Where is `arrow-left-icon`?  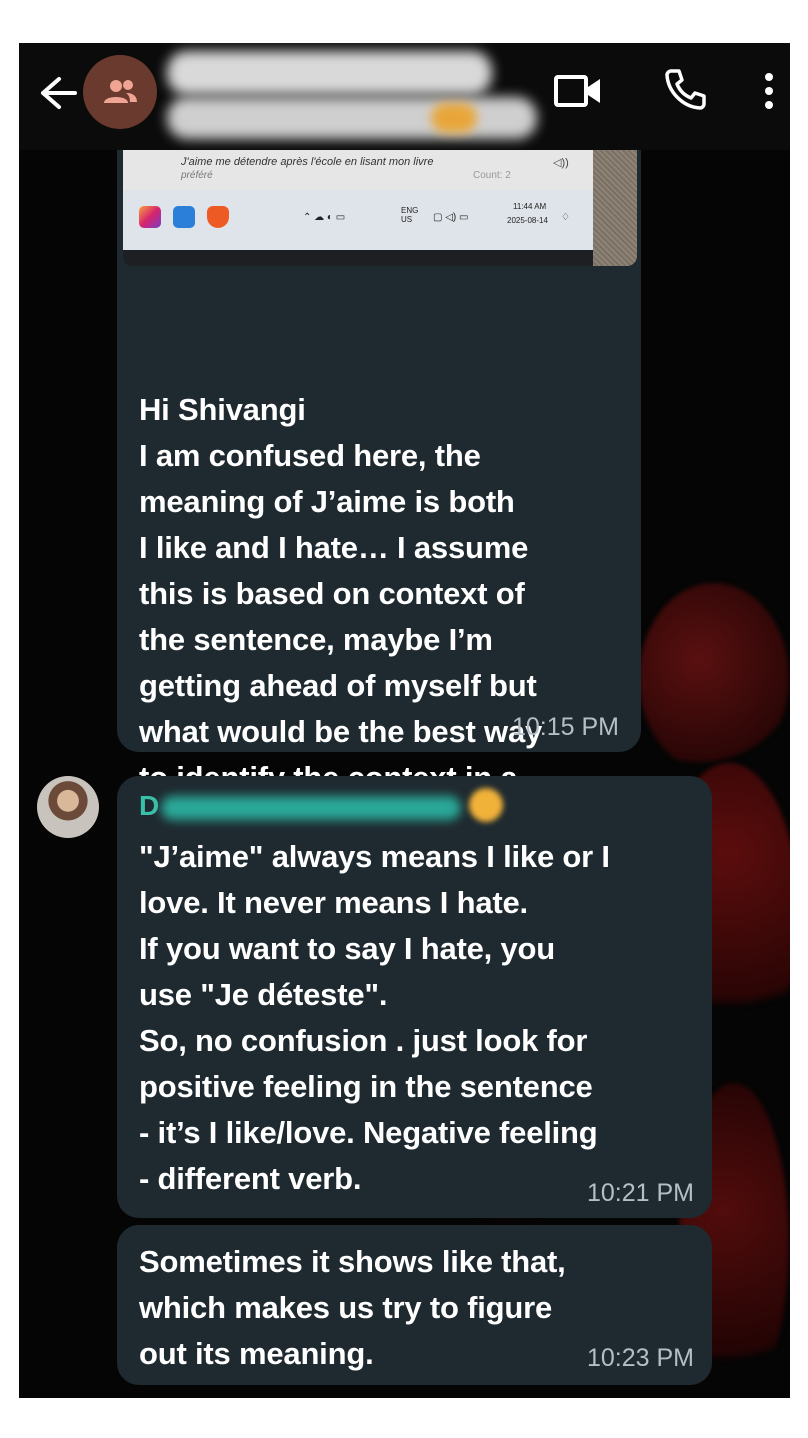 arrow-left-icon is located at coordinates (57, 93).